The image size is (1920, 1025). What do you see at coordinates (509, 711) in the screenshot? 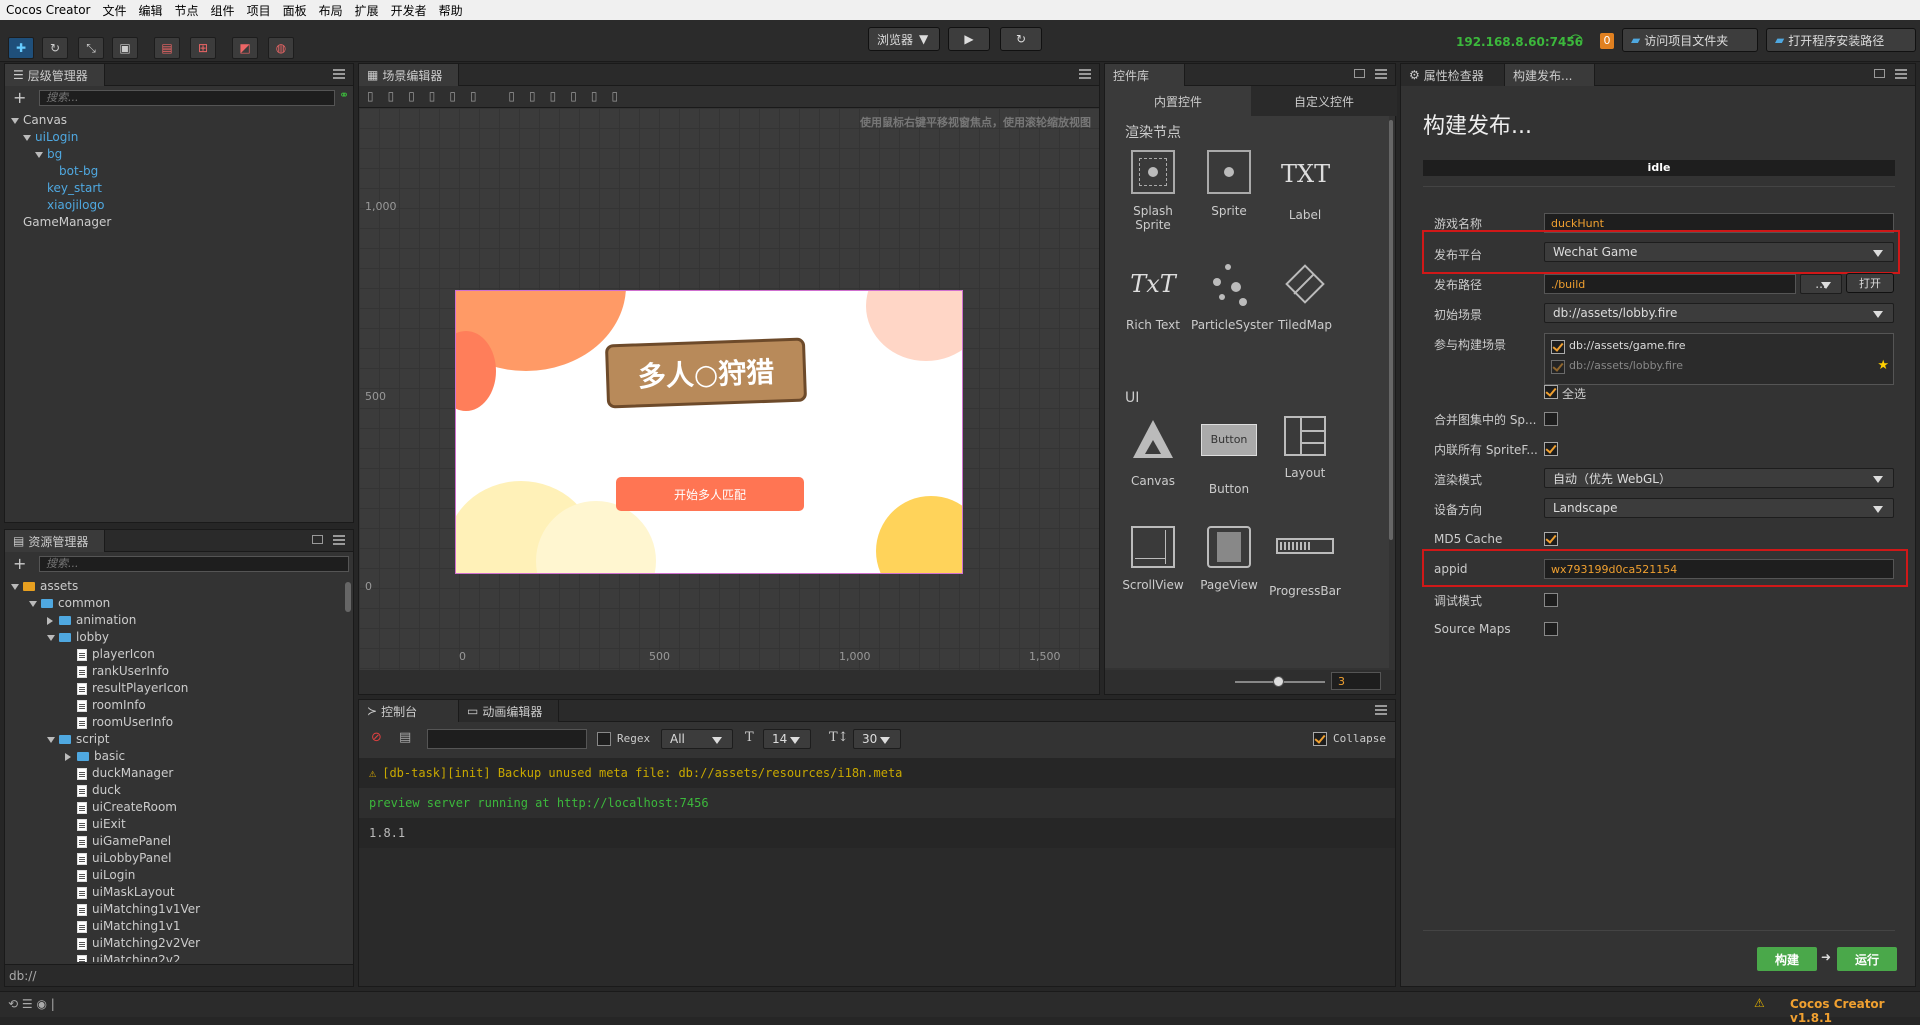
I see `tab-animation-editor: ▭ 动画编辑器` at bounding box center [509, 711].